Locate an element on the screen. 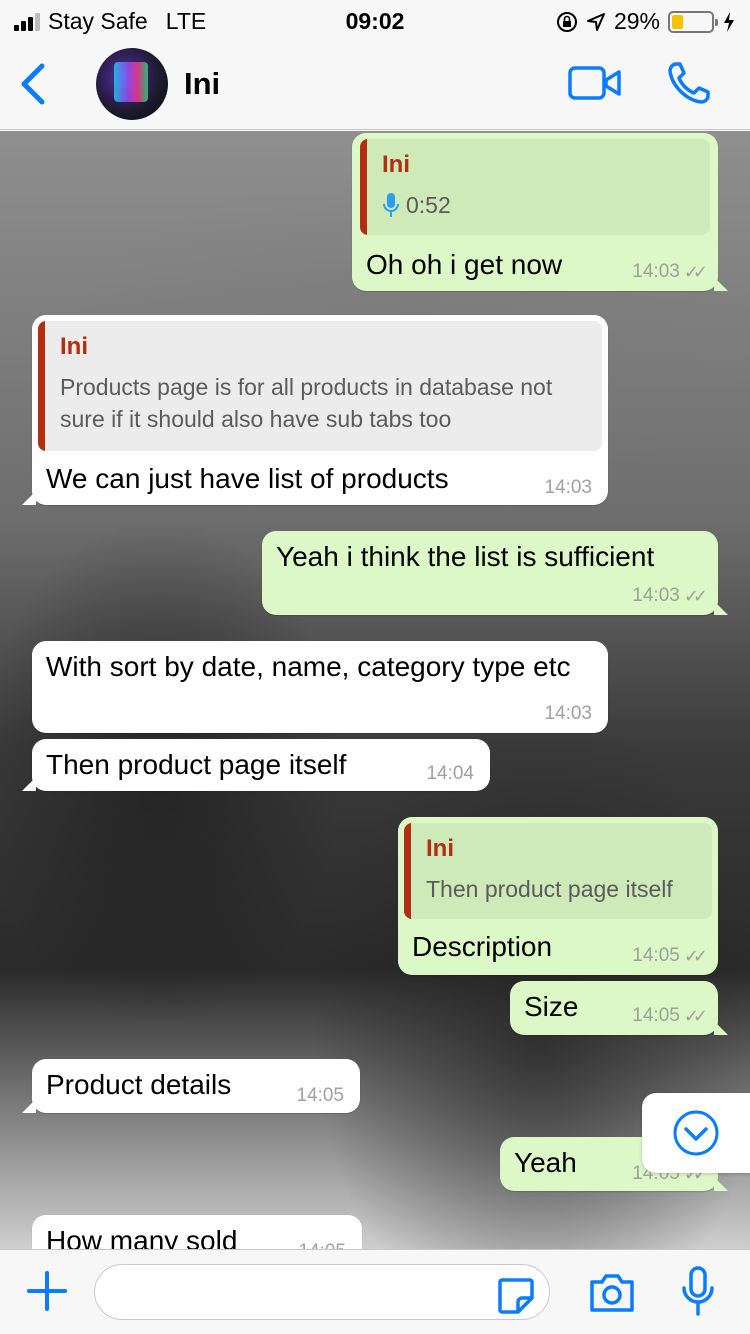 The height and width of the screenshot is (1334, 750). voice-note-duration: 0:52 is located at coordinates (416, 205).